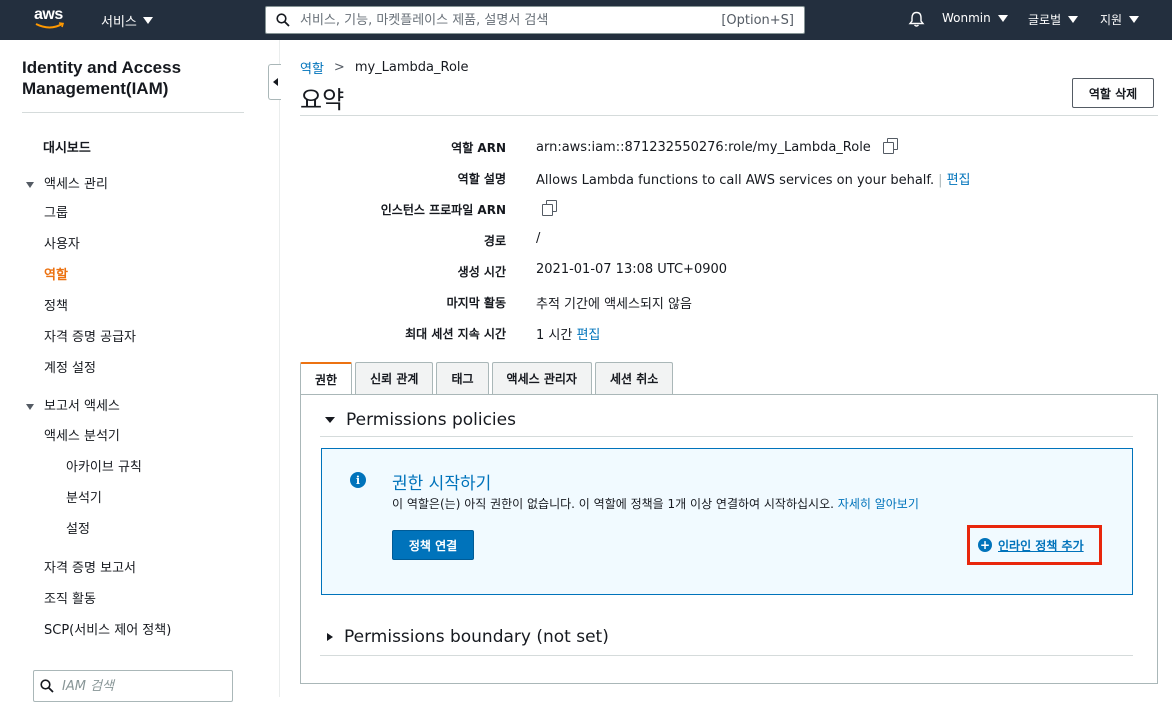  I want to click on region-menu: 글로벌, so click(1053, 19).